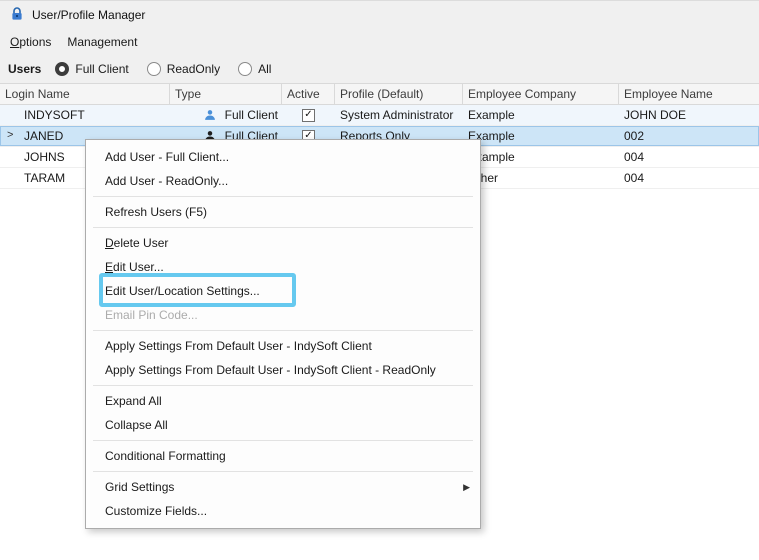 The width and height of the screenshot is (759, 560). What do you see at coordinates (399, 94) in the screenshot?
I see `column-header-profile-default: Profile (Default)` at bounding box center [399, 94].